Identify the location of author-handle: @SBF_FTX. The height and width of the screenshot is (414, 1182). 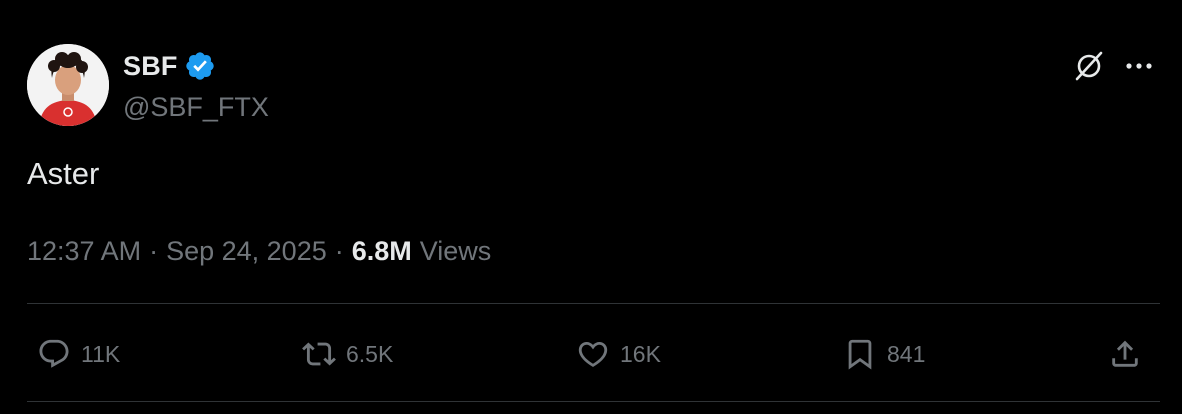
(196, 107).